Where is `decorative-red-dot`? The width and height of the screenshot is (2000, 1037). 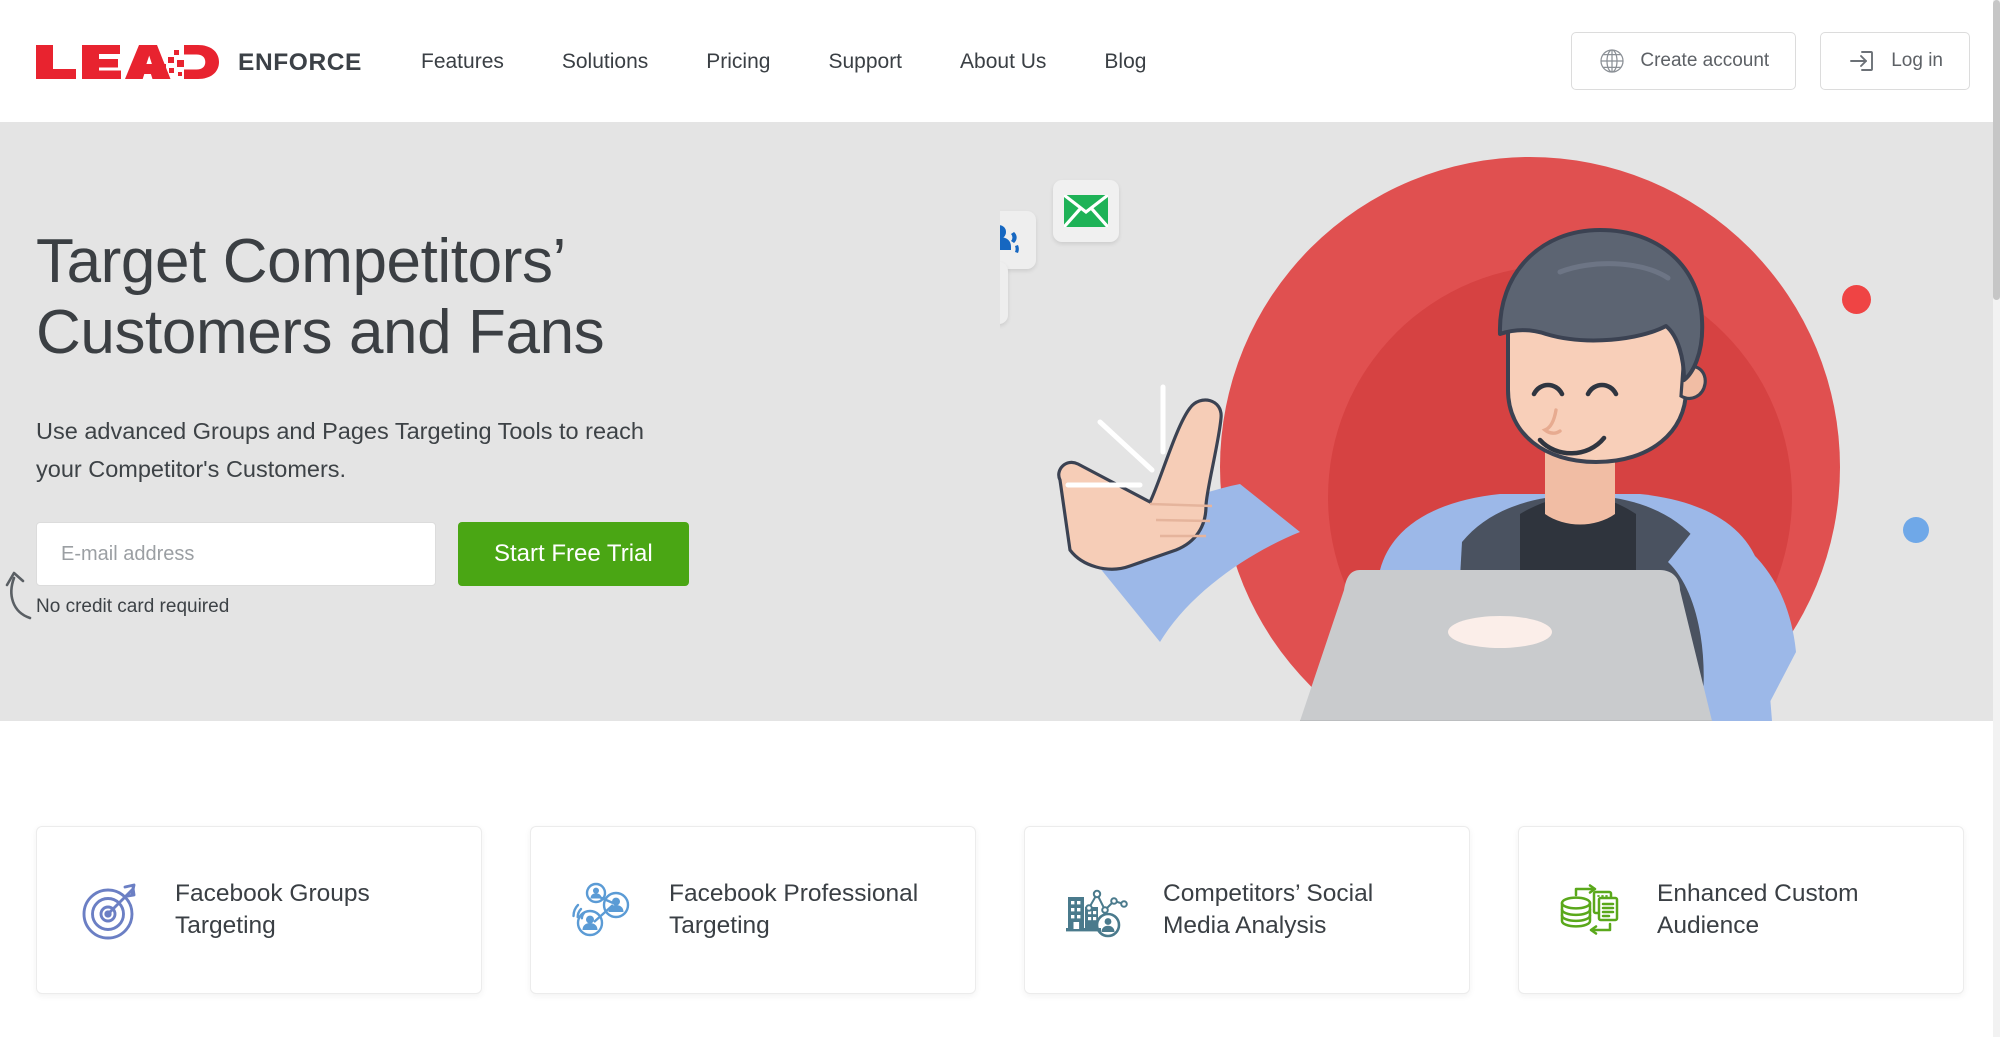 decorative-red-dot is located at coordinates (1856, 299).